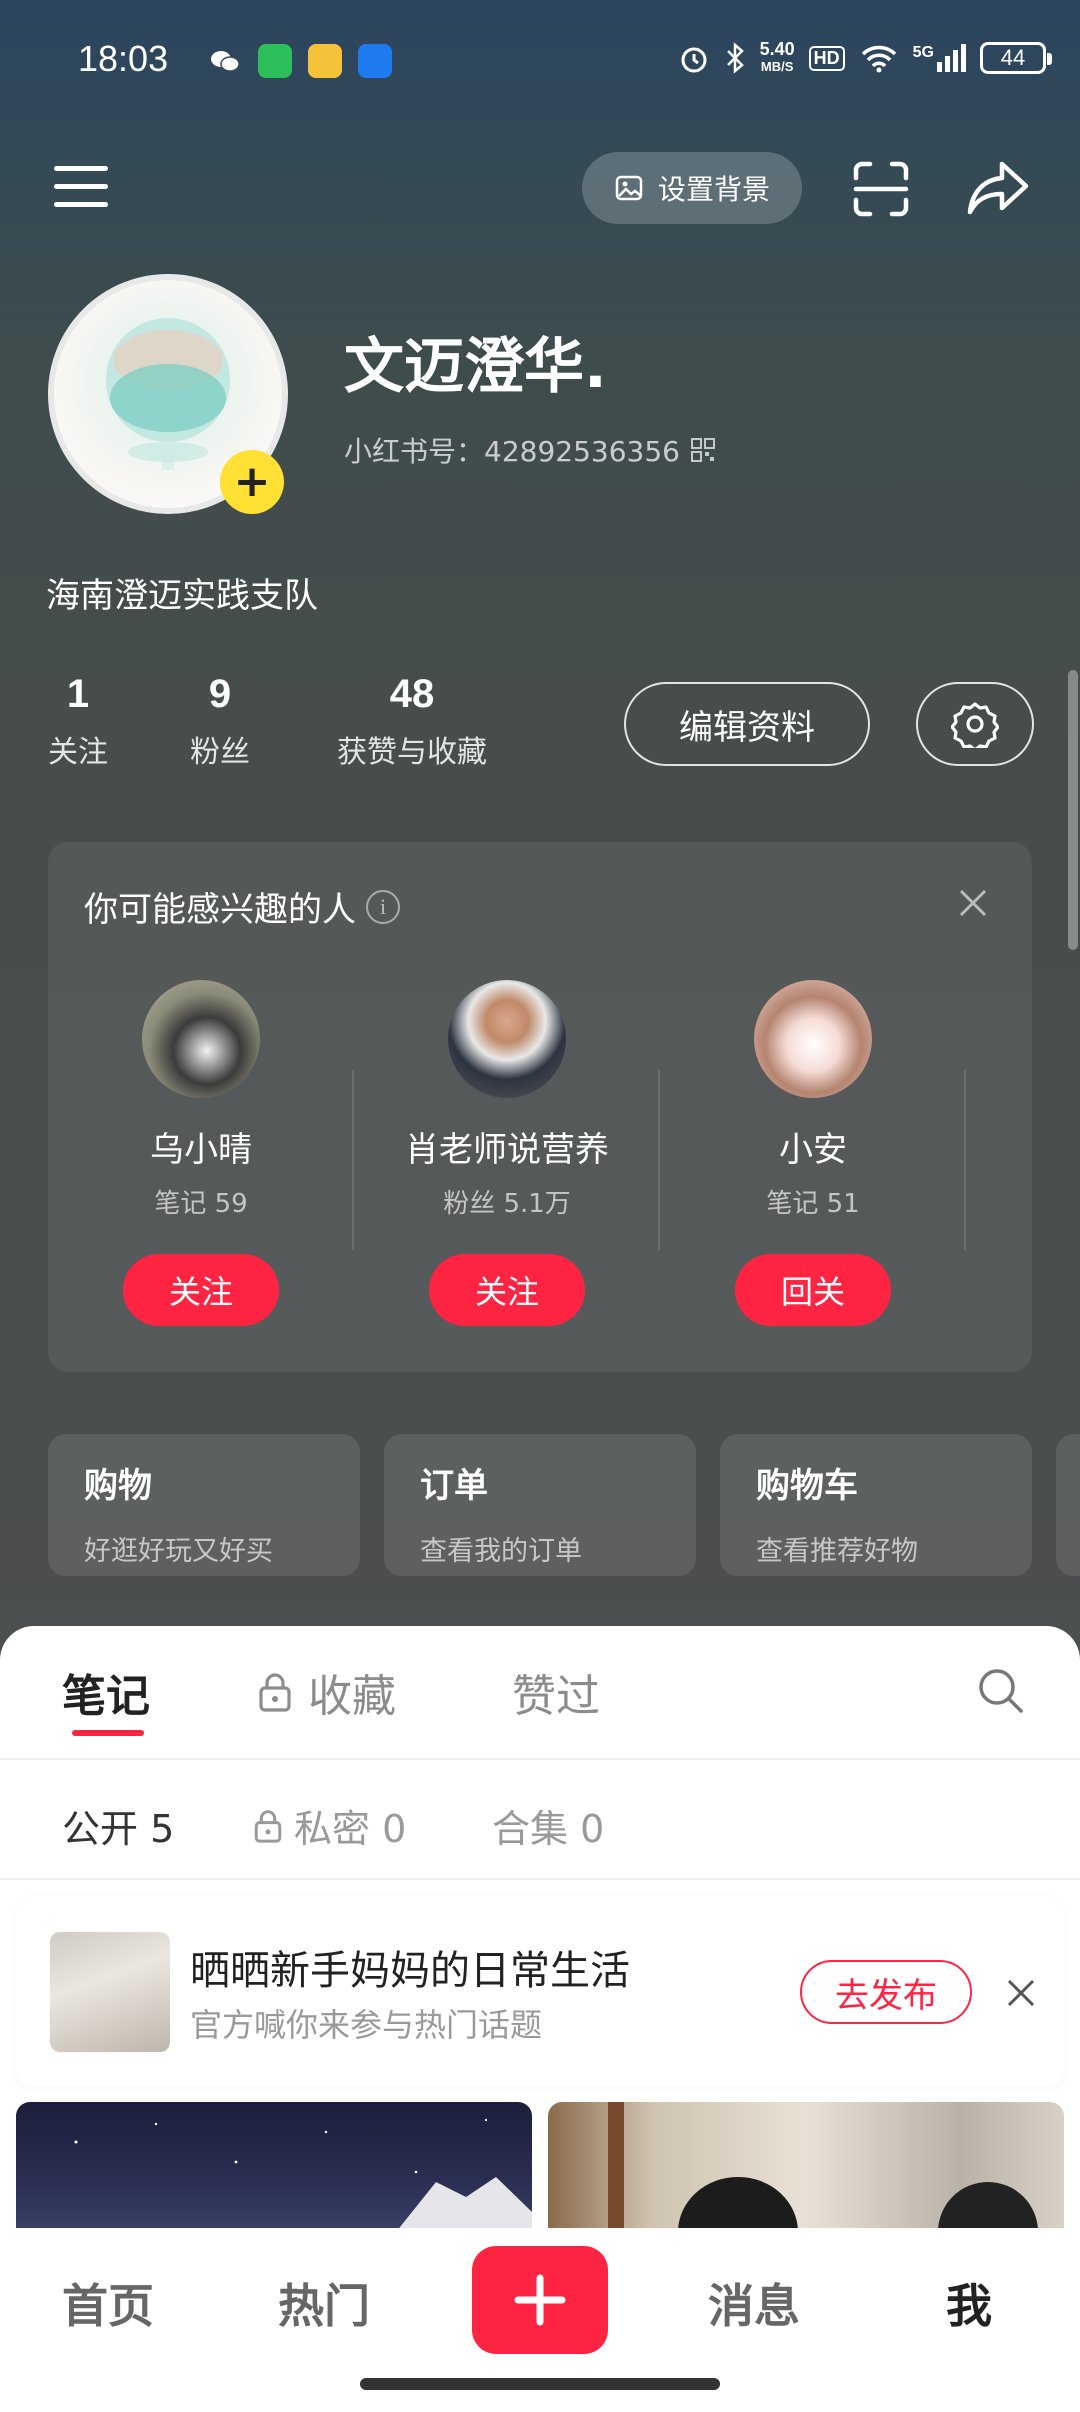  What do you see at coordinates (475, 367) in the screenshot?
I see `nickname: 文迈澄华.` at bounding box center [475, 367].